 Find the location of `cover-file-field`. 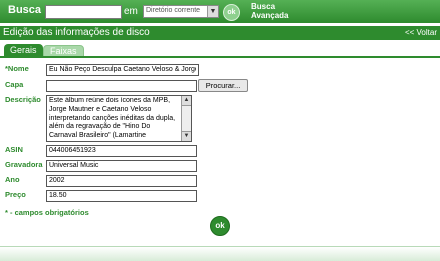

cover-file-field is located at coordinates (121, 86).